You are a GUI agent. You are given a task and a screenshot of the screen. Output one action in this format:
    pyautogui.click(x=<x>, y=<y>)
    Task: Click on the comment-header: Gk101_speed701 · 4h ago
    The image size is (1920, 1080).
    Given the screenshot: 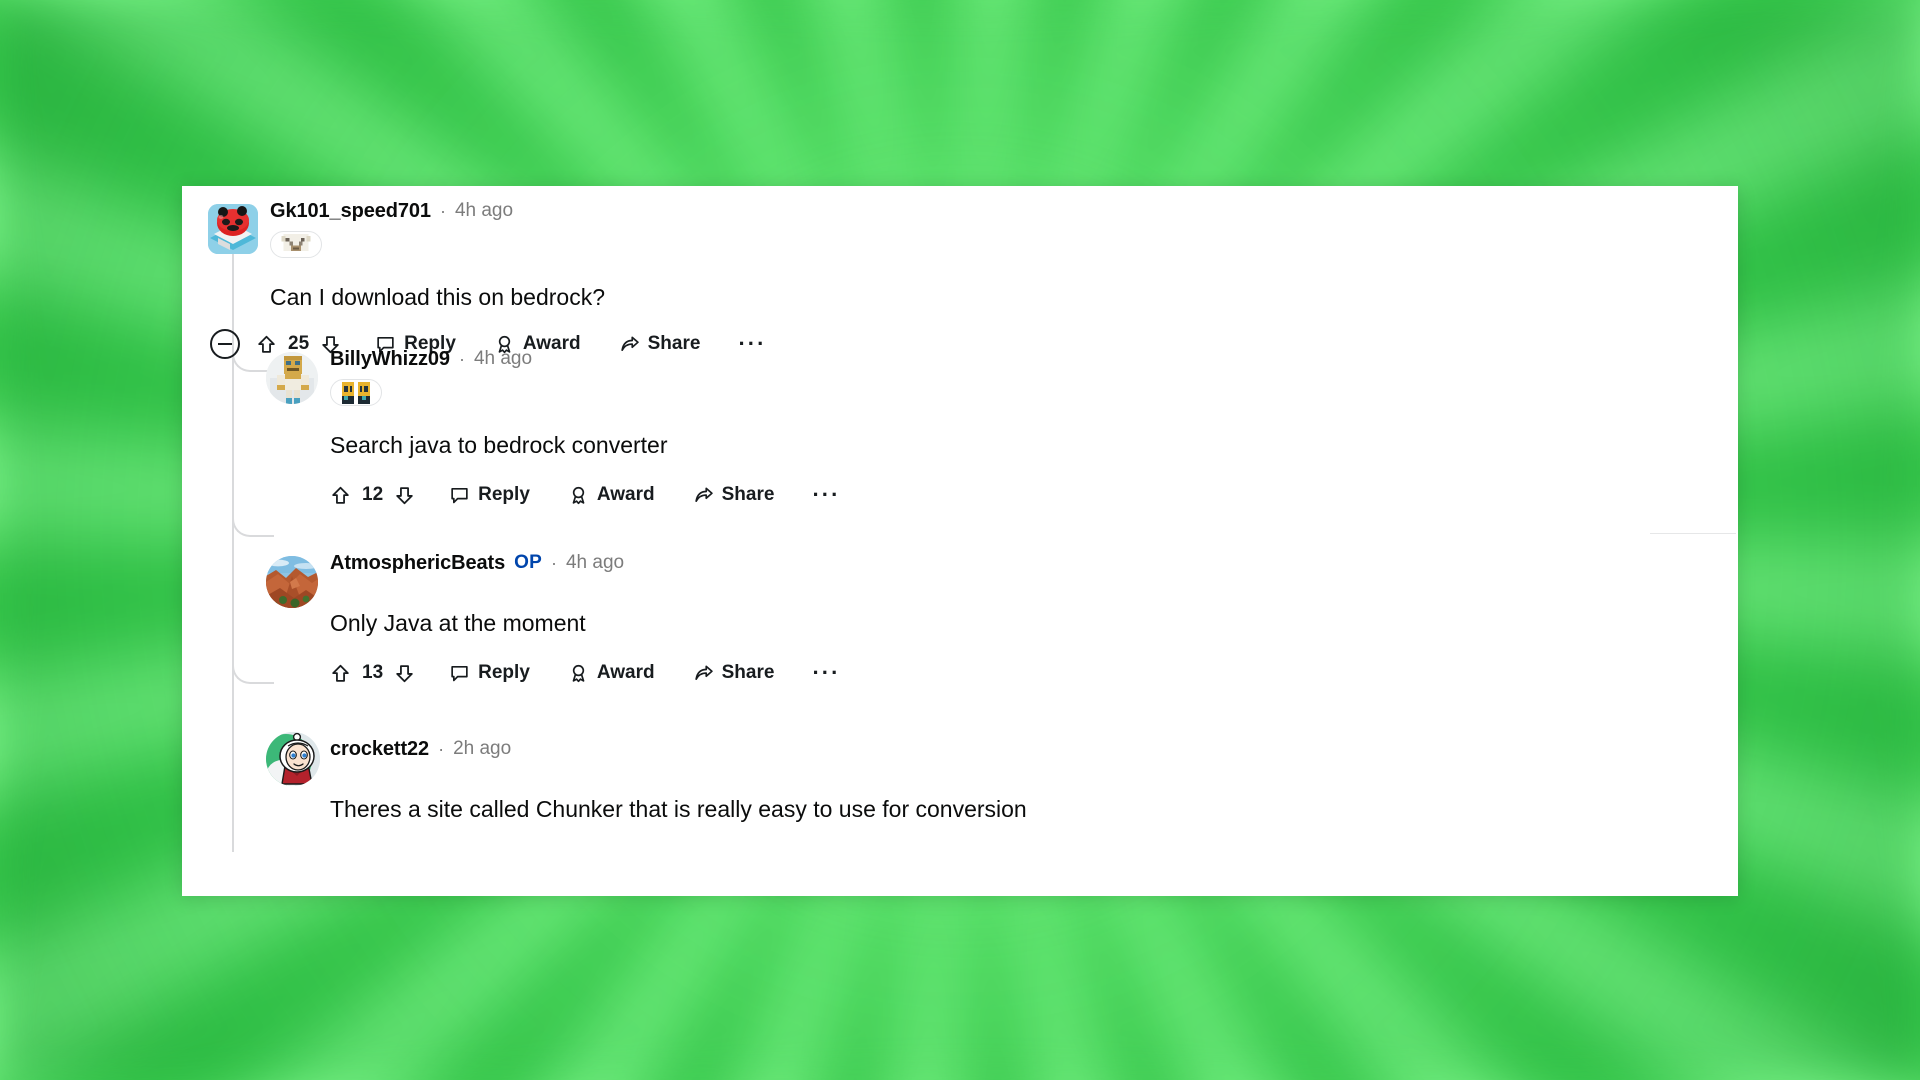 What is the action you would take?
    pyautogui.click(x=391, y=211)
    